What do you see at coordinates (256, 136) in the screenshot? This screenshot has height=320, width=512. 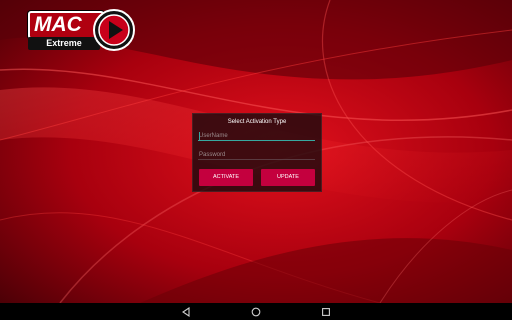 I see `username-field: UserName` at bounding box center [256, 136].